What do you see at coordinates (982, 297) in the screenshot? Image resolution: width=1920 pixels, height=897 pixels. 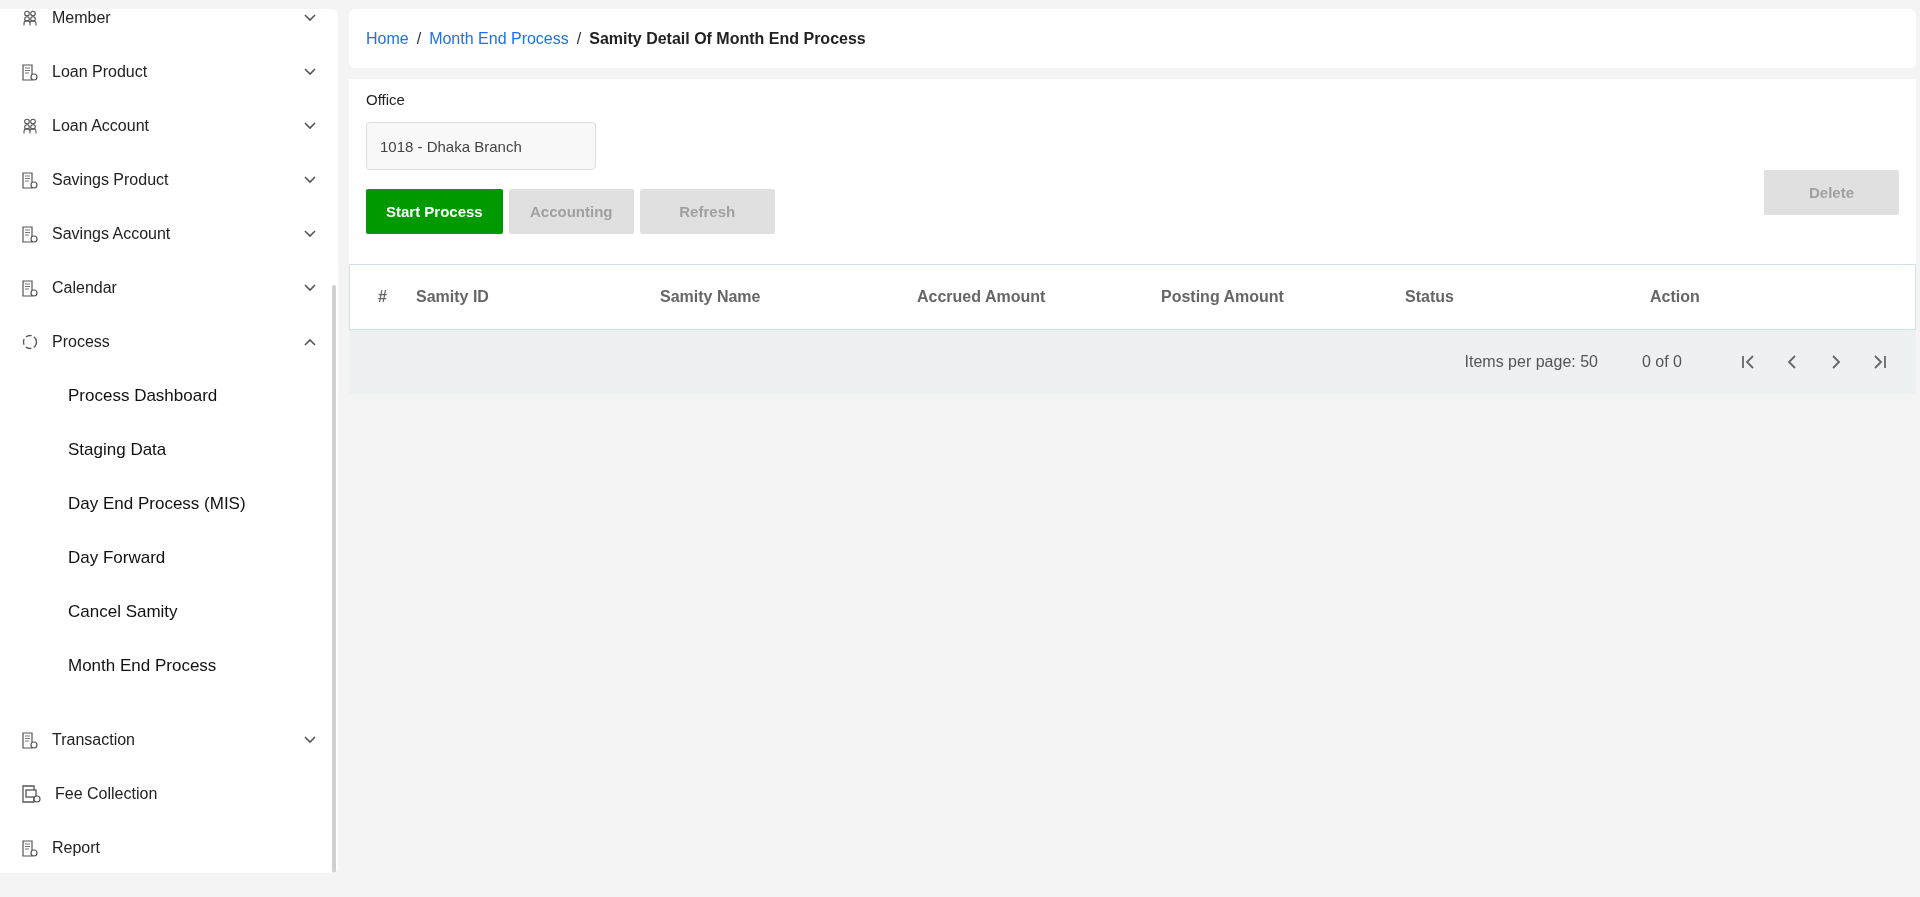 I see `column-header: Accrued Amount` at bounding box center [982, 297].